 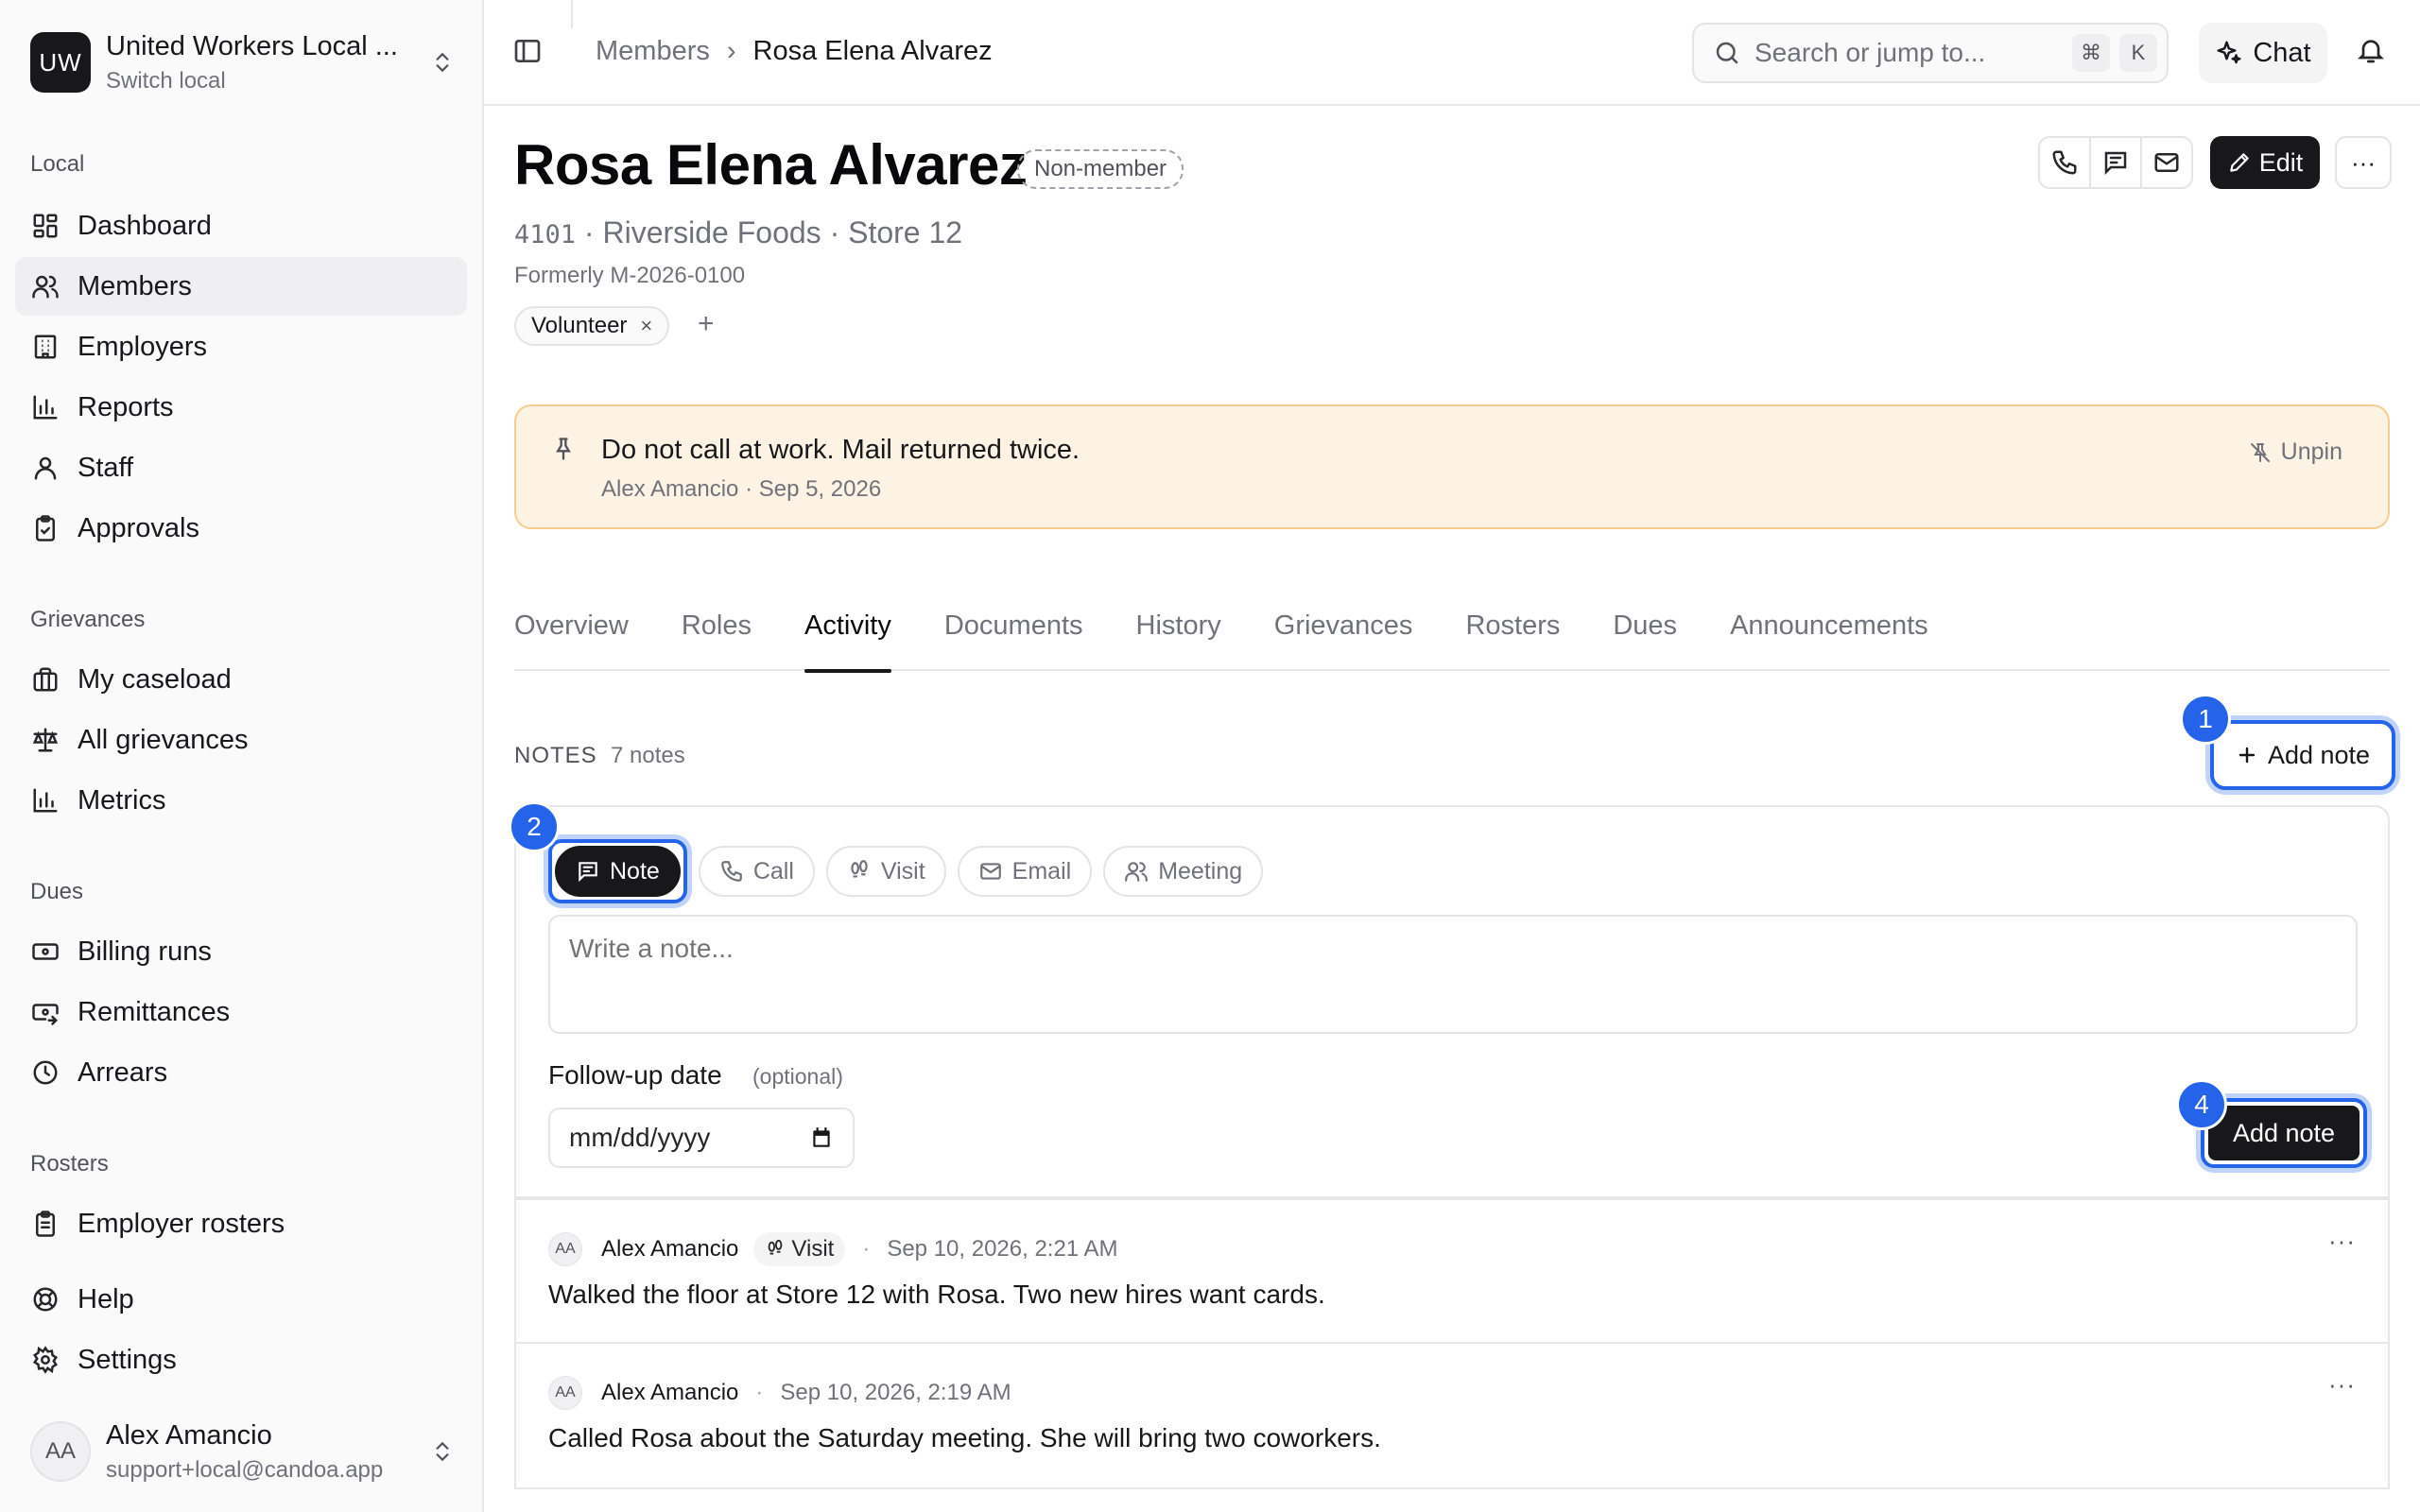 What do you see at coordinates (2263, 53) in the screenshot?
I see `chat-button: Chat` at bounding box center [2263, 53].